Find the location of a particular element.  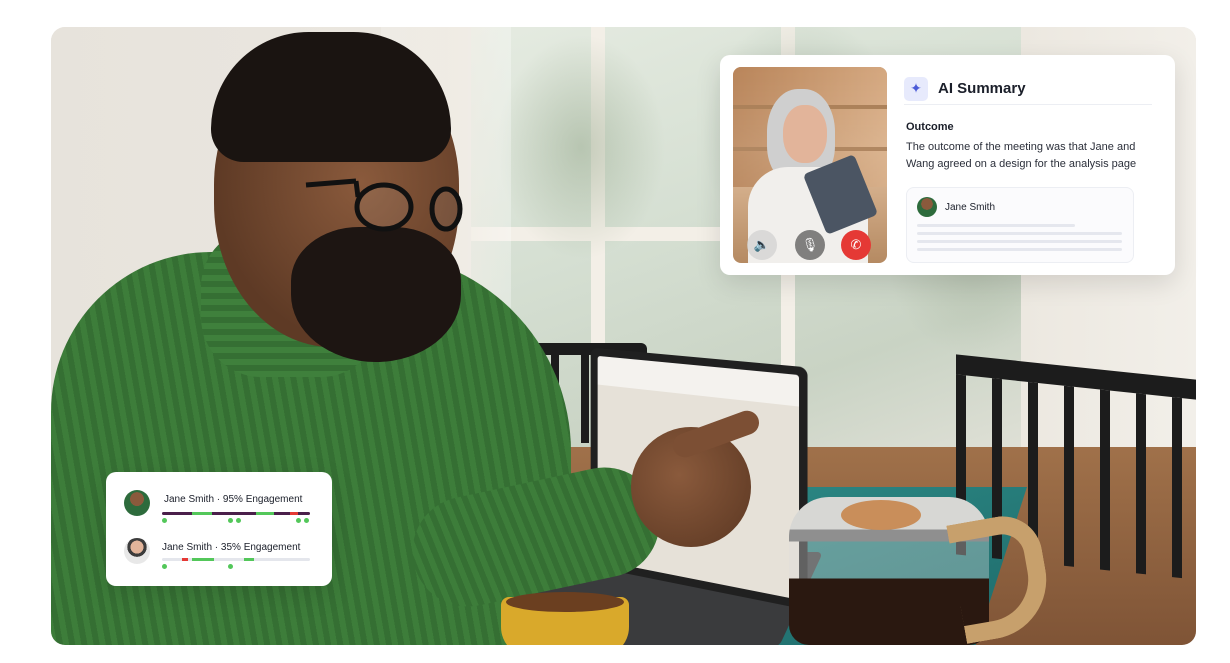

engagement-label: Jane Smith · 95% Engagement is located at coordinates (233, 499).